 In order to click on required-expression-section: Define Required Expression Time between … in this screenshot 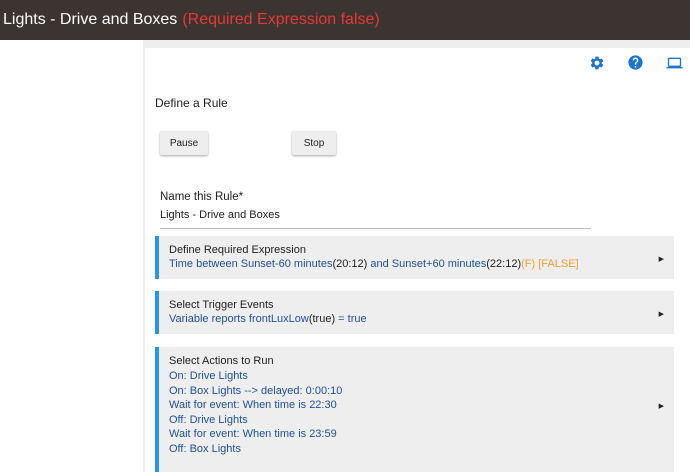, I will do `click(414, 257)`.